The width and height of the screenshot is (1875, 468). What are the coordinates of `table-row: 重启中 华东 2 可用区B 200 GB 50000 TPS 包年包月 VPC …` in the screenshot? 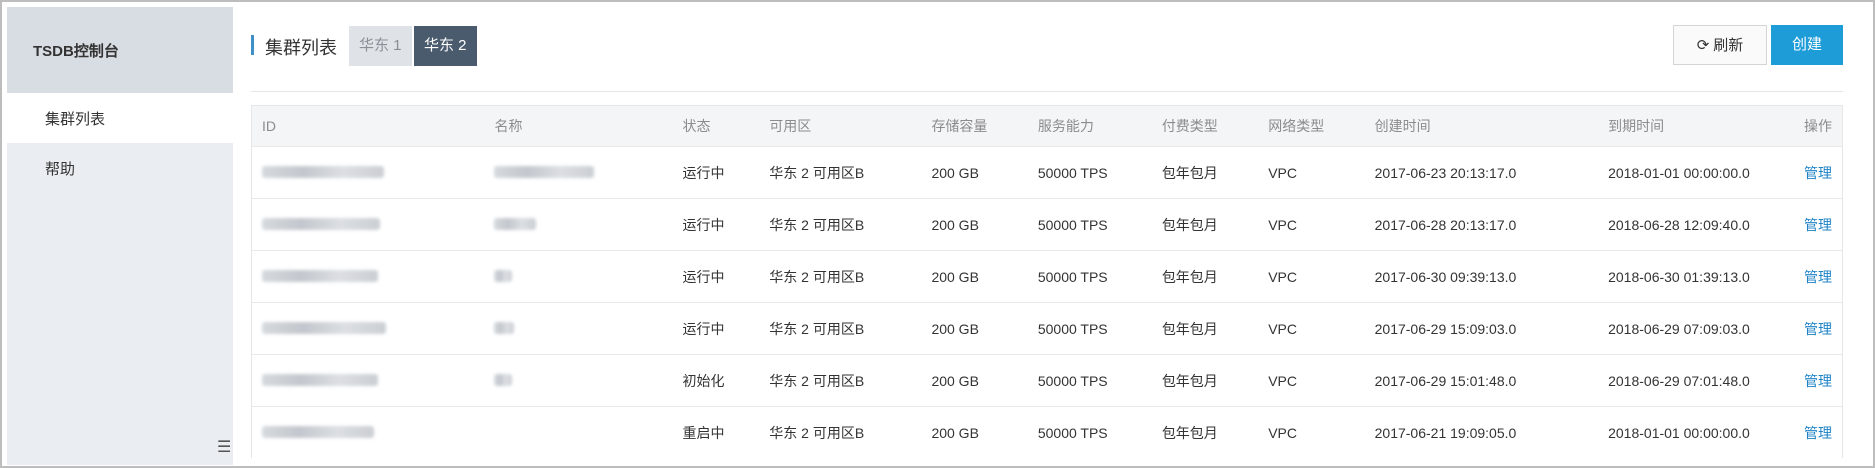 It's located at (1047, 432).